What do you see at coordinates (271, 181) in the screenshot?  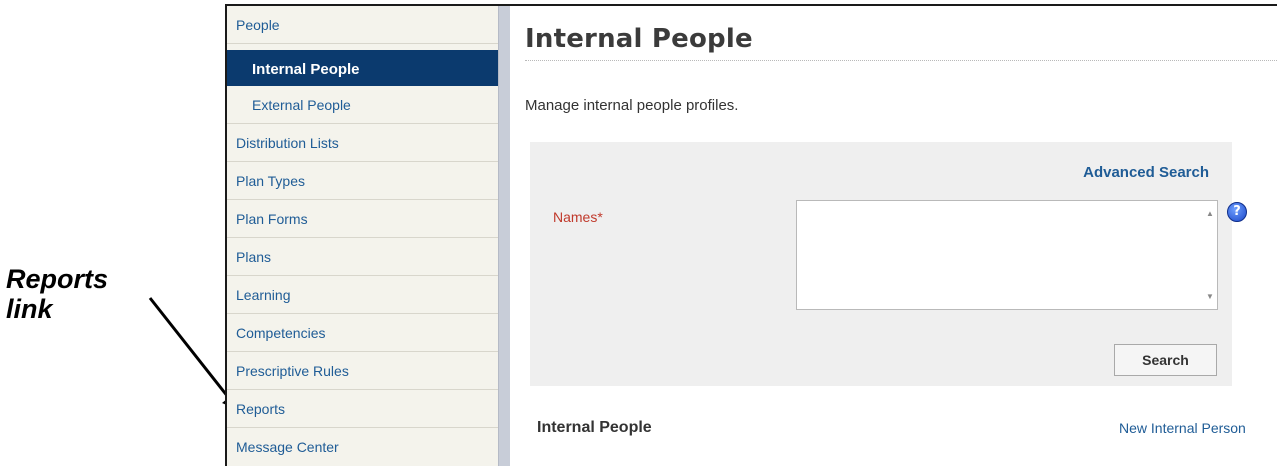 I see `sidebar-item-label: Plan Types` at bounding box center [271, 181].